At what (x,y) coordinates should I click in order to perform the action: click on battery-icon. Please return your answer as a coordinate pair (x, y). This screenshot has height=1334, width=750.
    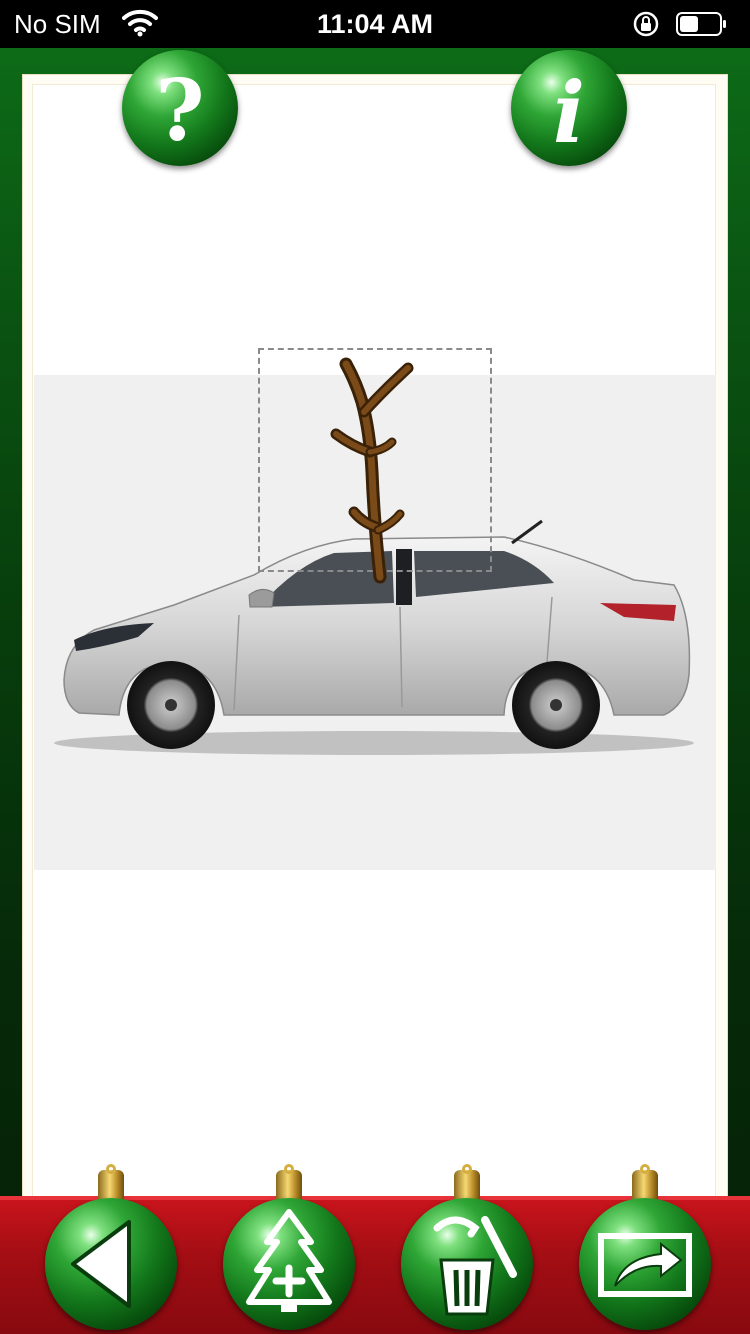
    Looking at the image, I should click on (701, 24).